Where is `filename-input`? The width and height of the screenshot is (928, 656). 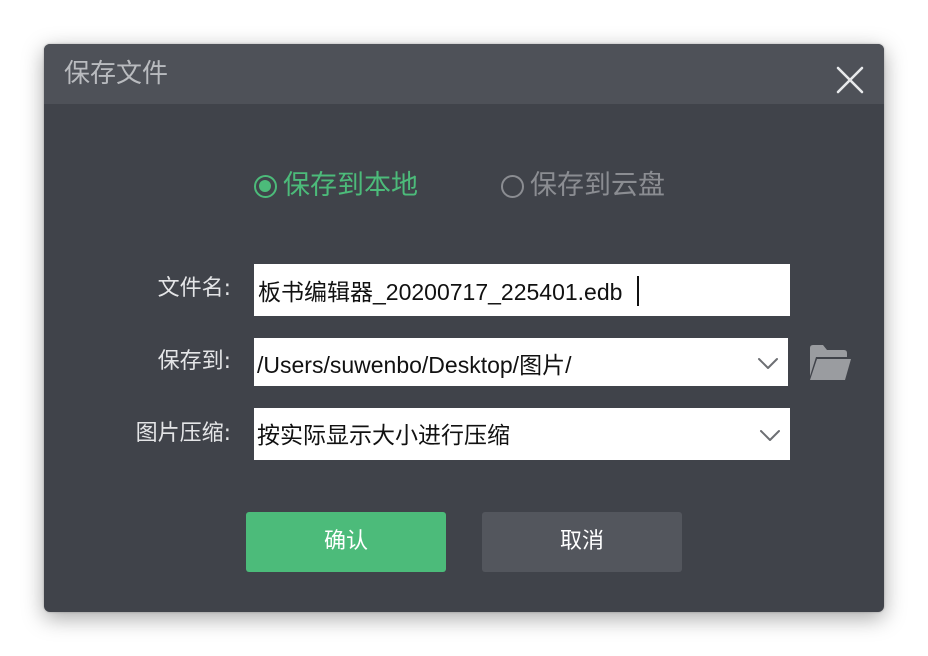 filename-input is located at coordinates (522, 290).